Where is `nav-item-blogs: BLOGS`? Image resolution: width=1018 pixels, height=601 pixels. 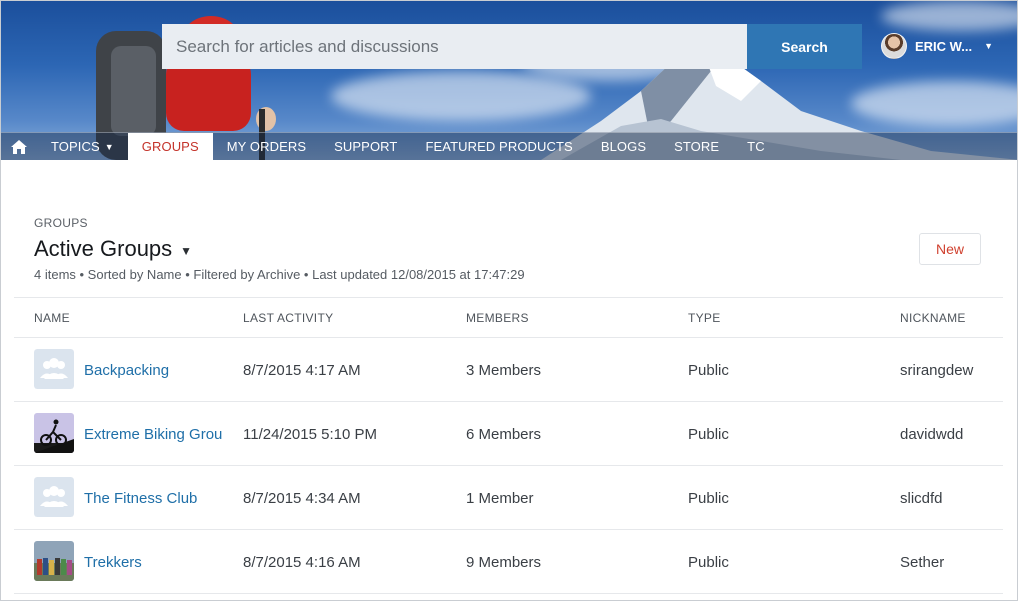 nav-item-blogs: BLOGS is located at coordinates (623, 146).